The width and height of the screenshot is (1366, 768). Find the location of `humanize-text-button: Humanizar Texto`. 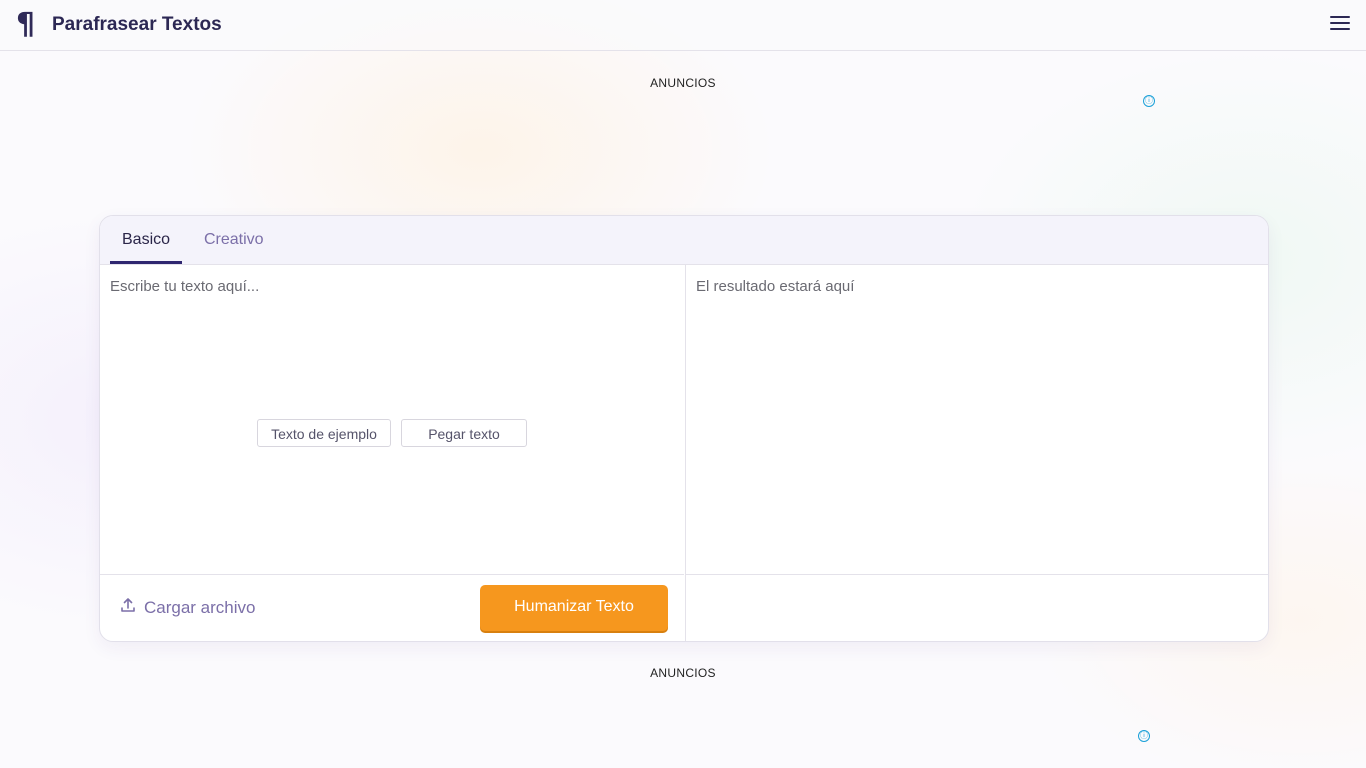

humanize-text-button: Humanizar Texto is located at coordinates (574, 608).